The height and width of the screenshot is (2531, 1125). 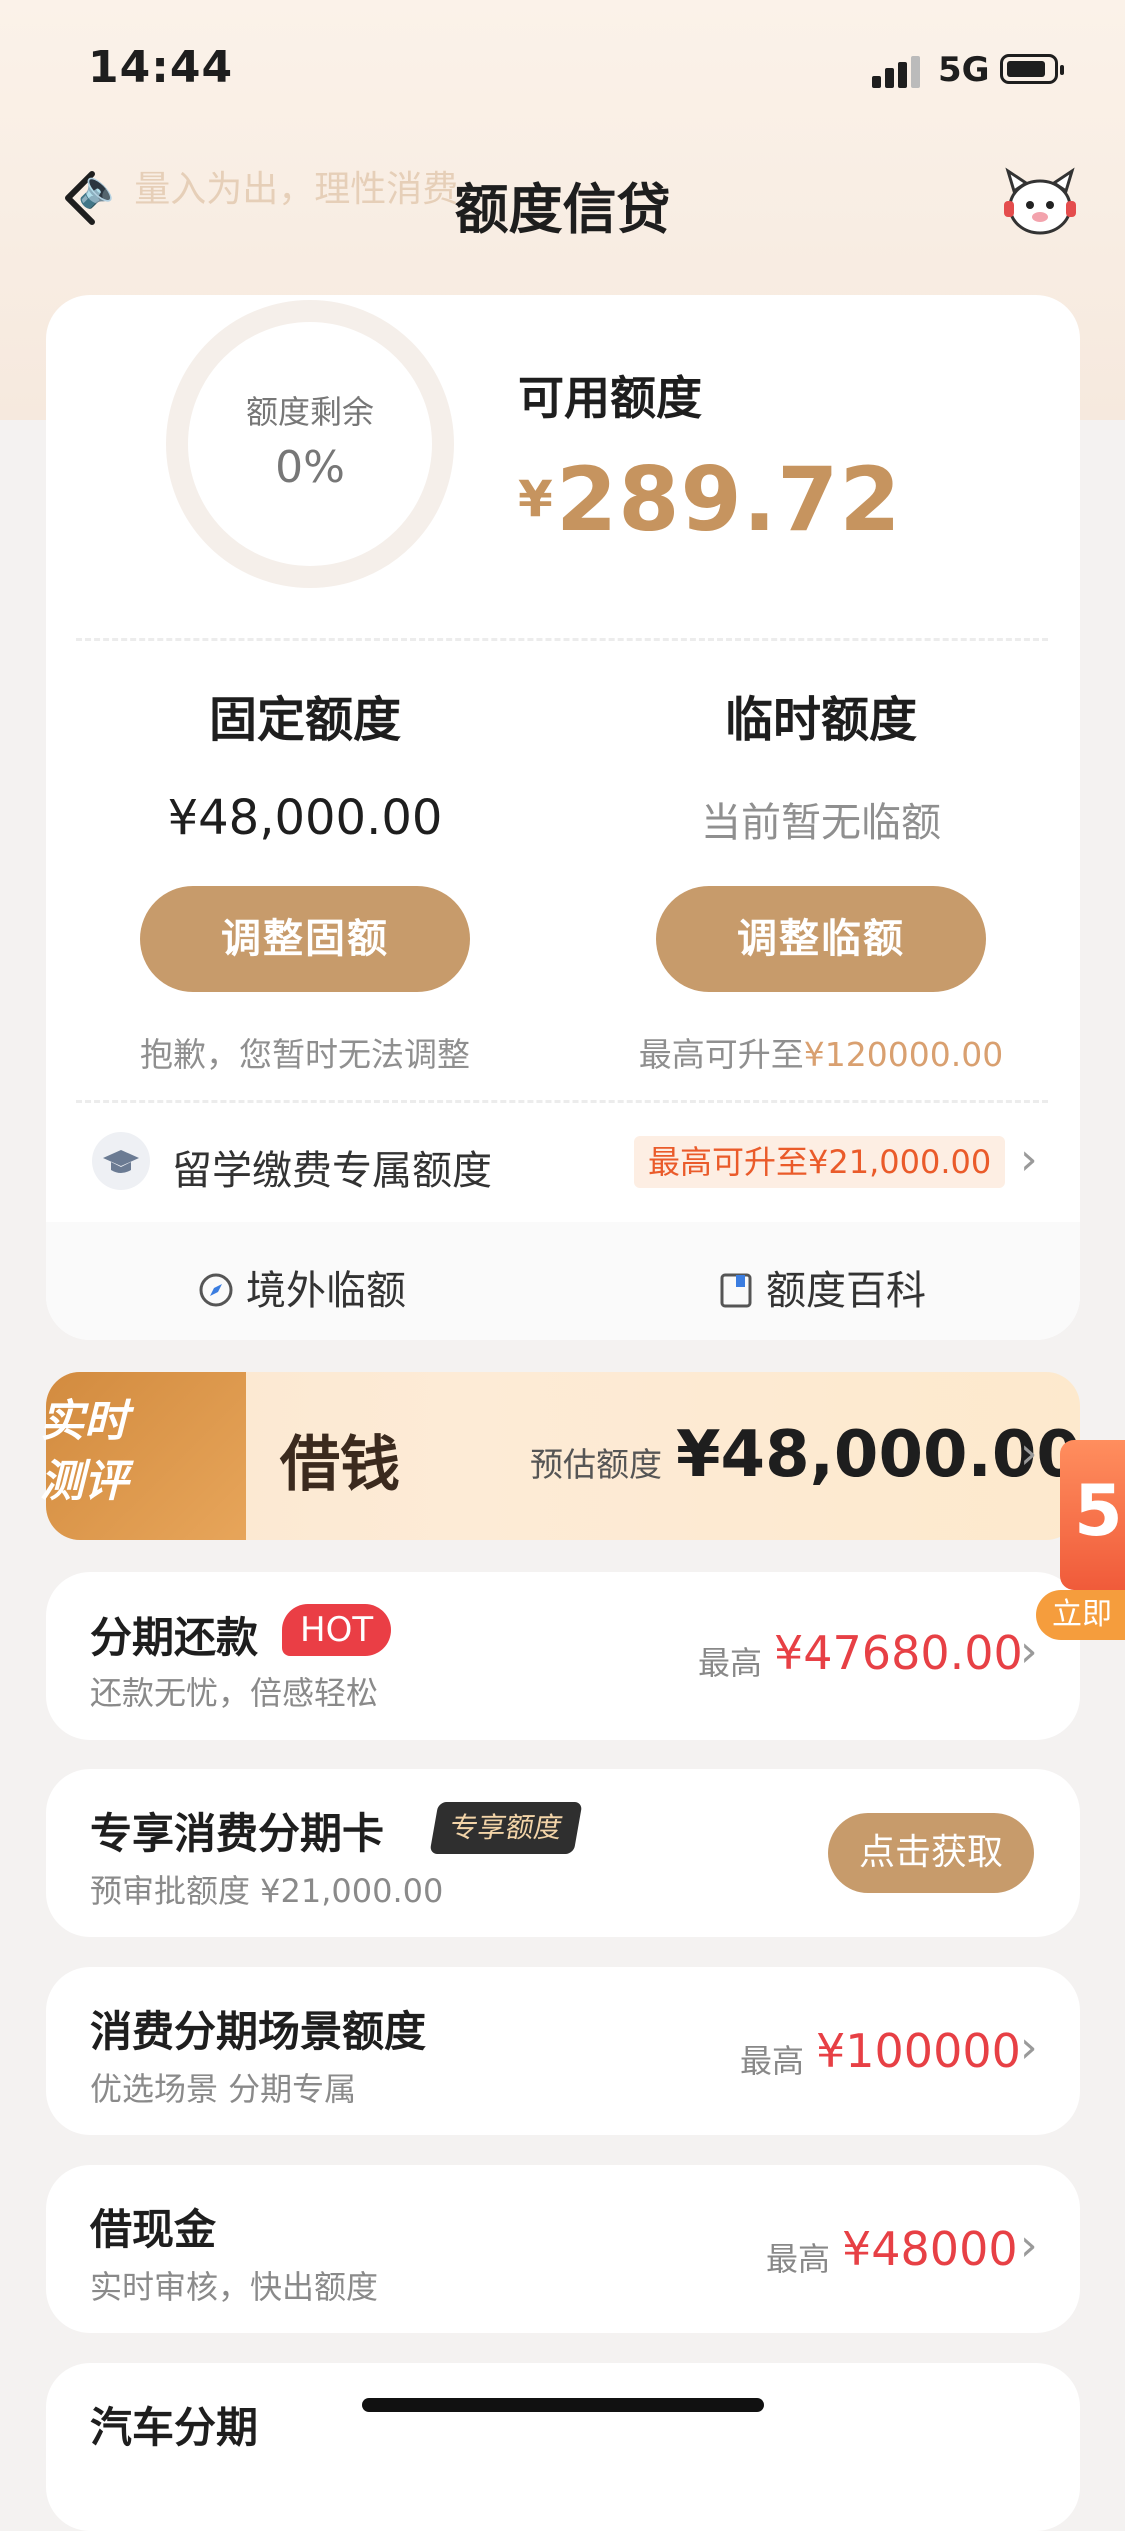 I want to click on fixed-quota-note: 抱歉，您暂时无法调整, so click(x=305, y=1054).